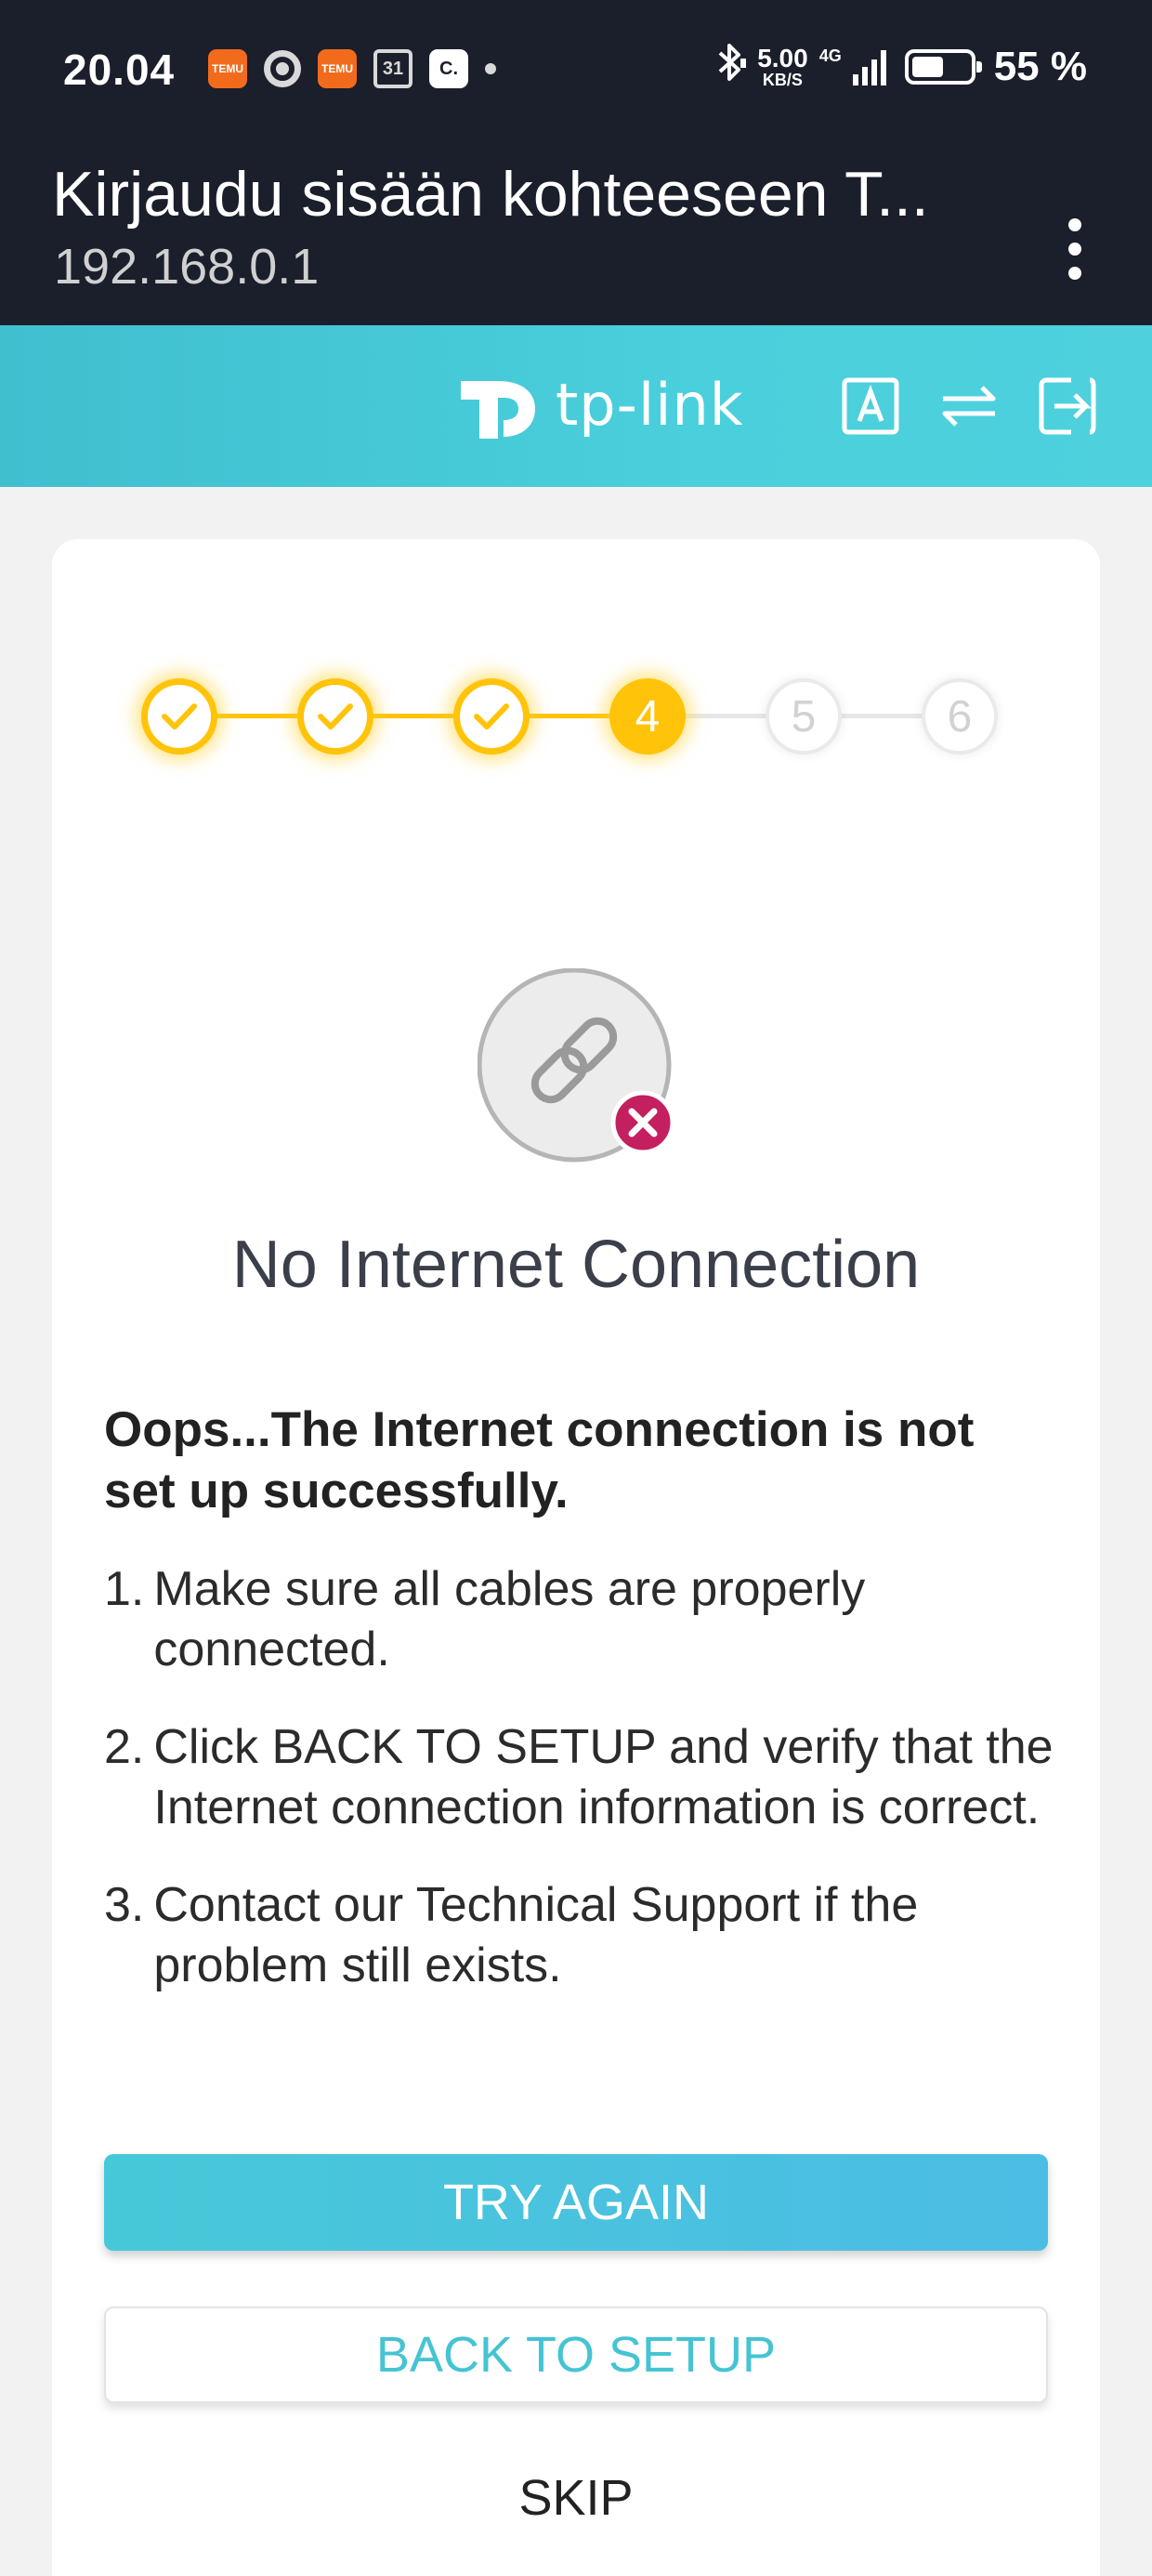  I want to click on wizard-stepper: 4 5 6, so click(578, 715).